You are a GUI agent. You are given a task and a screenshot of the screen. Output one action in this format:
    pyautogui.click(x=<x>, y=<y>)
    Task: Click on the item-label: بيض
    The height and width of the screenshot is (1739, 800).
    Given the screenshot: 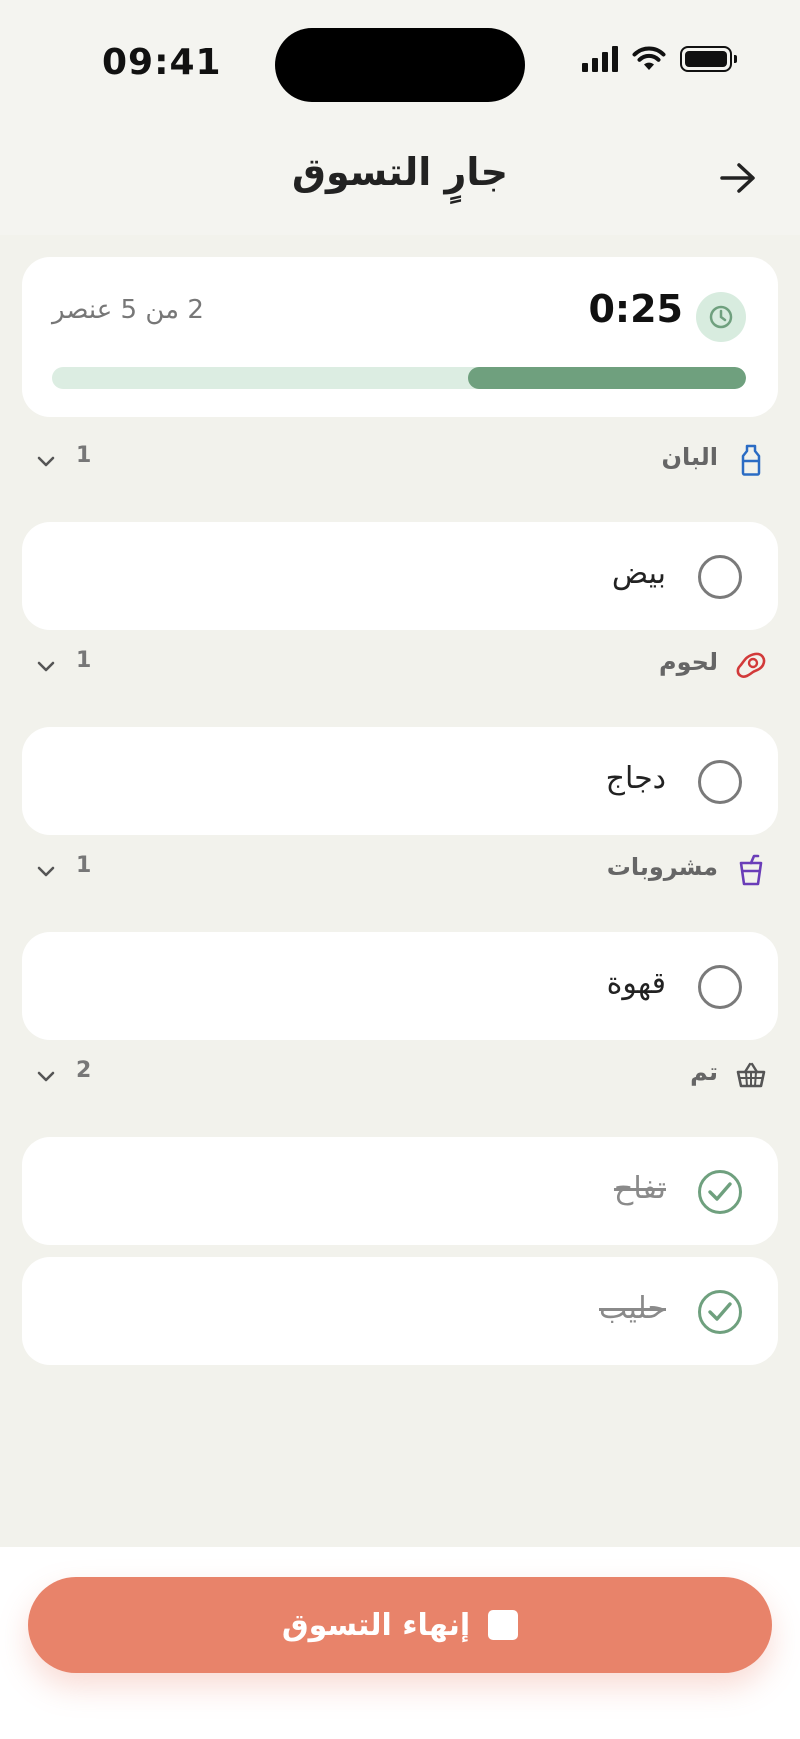 What is the action you would take?
    pyautogui.click(x=638, y=573)
    